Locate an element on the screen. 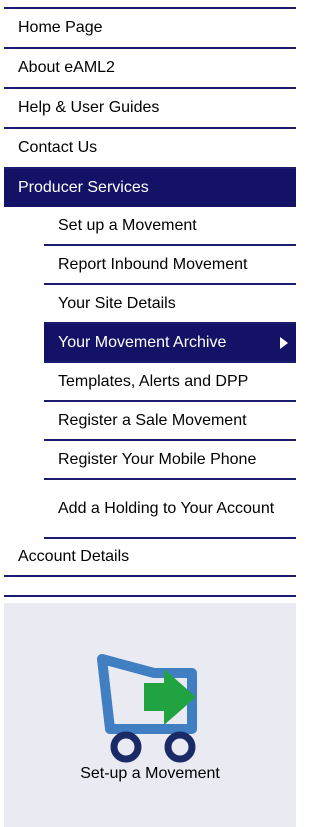 Image resolution: width=320 pixels, height=827 pixels. nav-item-label: Producer Services is located at coordinates (83, 187).